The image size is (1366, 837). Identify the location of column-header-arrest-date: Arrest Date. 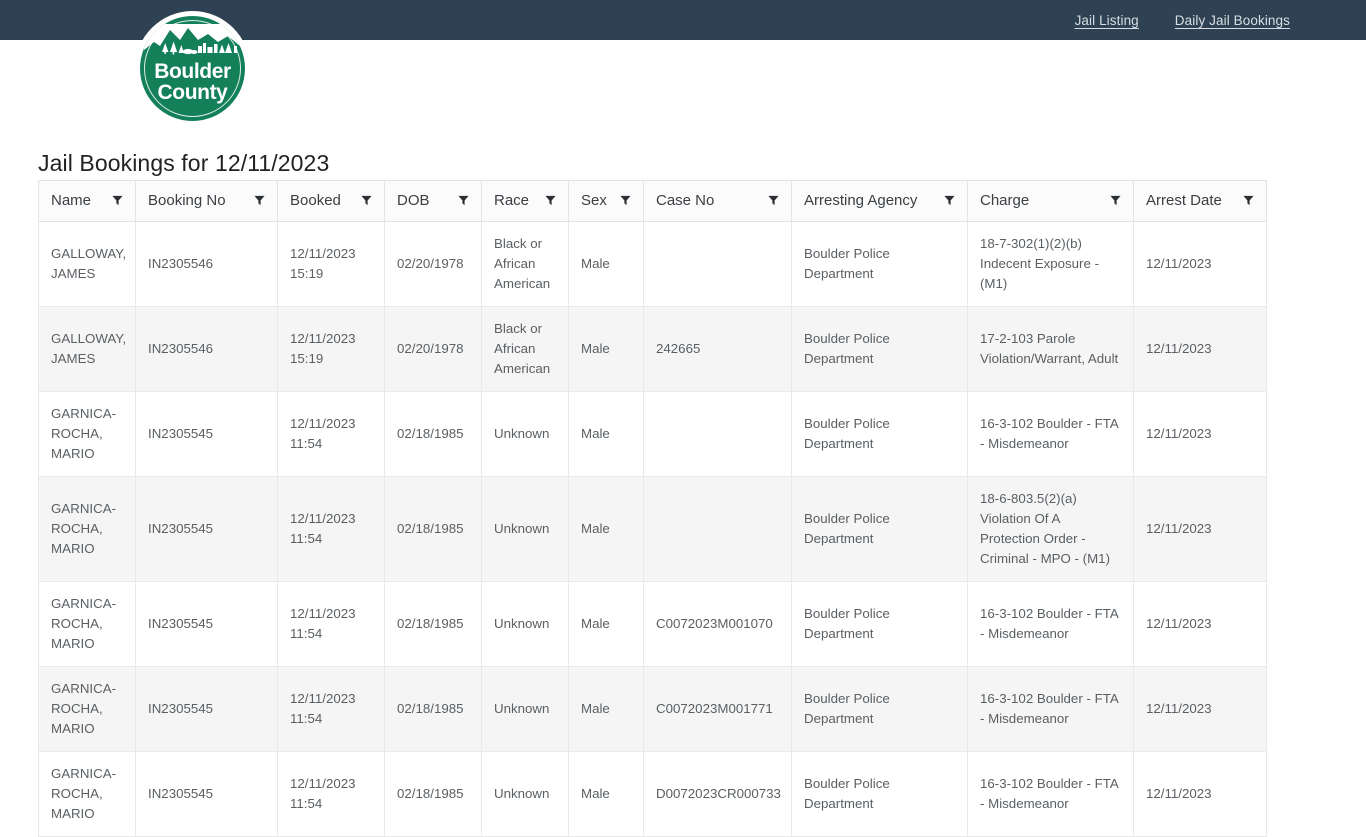
(1200, 201).